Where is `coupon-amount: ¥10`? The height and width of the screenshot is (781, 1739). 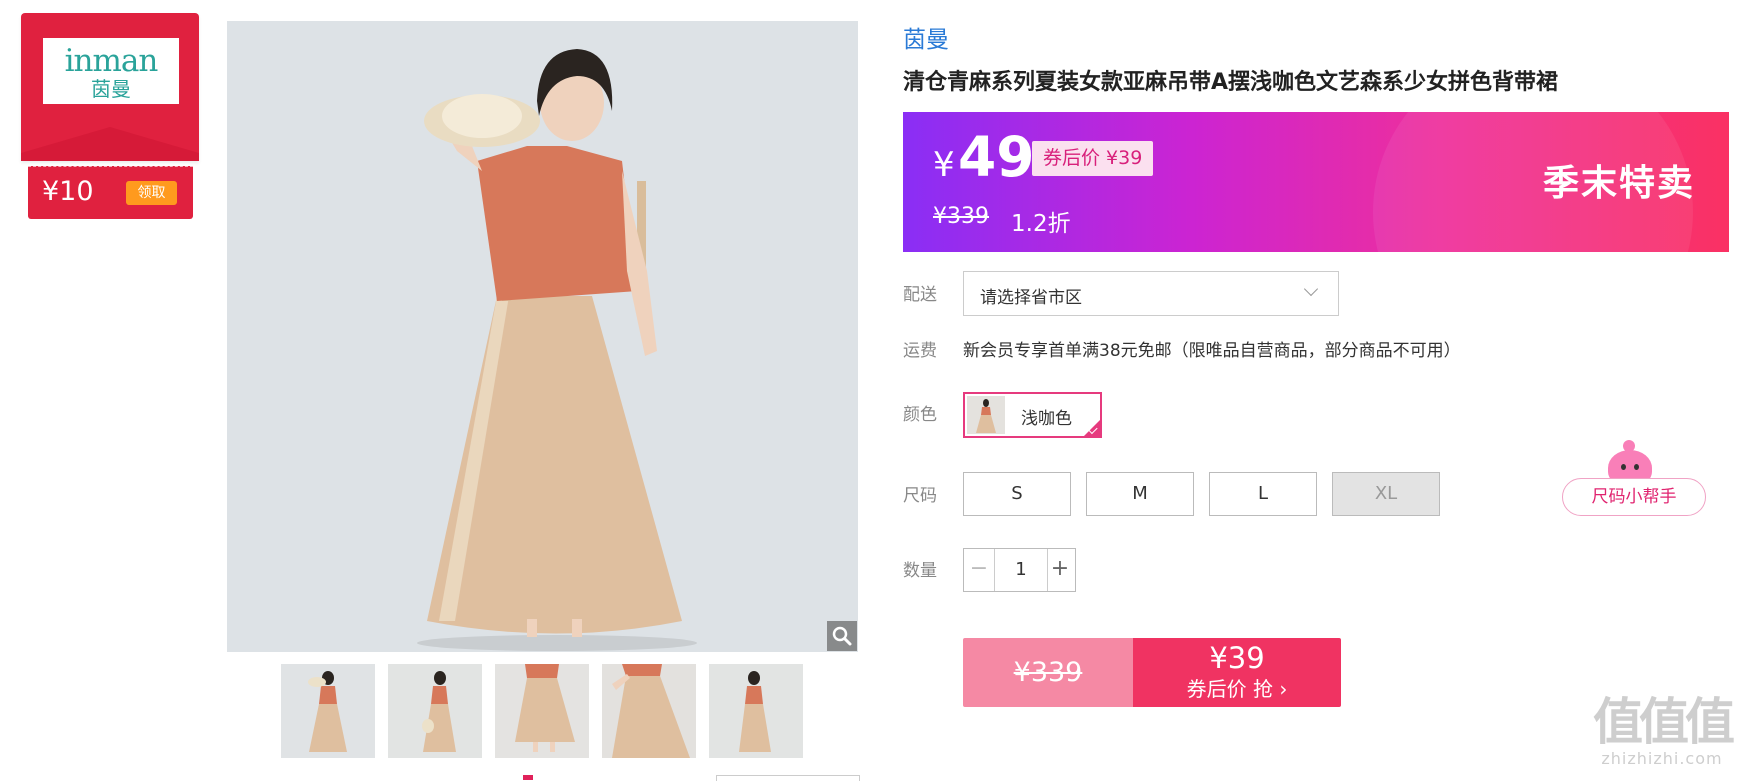
coupon-amount: ¥10 is located at coordinates (68, 191).